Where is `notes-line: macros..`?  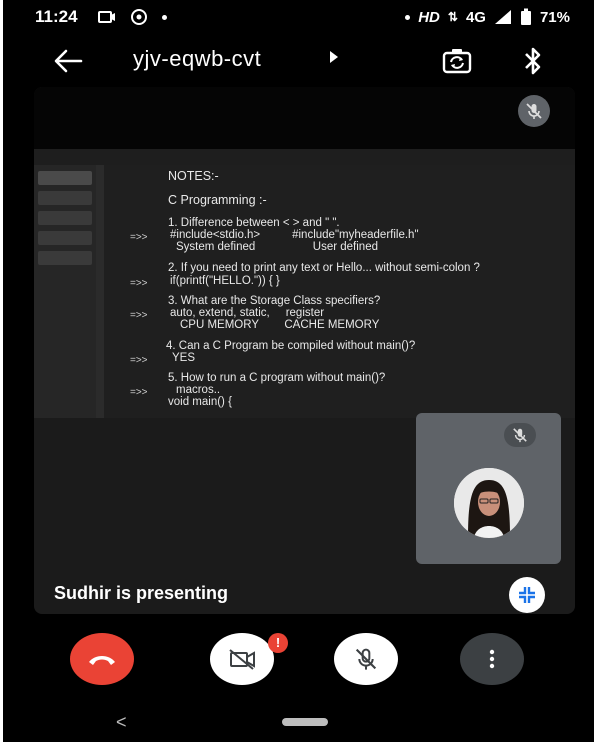
notes-line: macros.. is located at coordinates (198, 390).